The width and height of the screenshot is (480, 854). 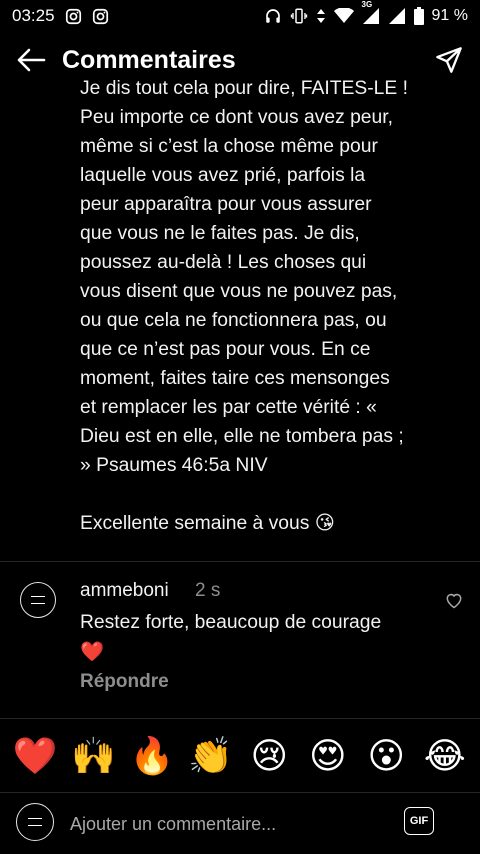 What do you see at coordinates (418, 16) in the screenshot?
I see `battery-icon` at bounding box center [418, 16].